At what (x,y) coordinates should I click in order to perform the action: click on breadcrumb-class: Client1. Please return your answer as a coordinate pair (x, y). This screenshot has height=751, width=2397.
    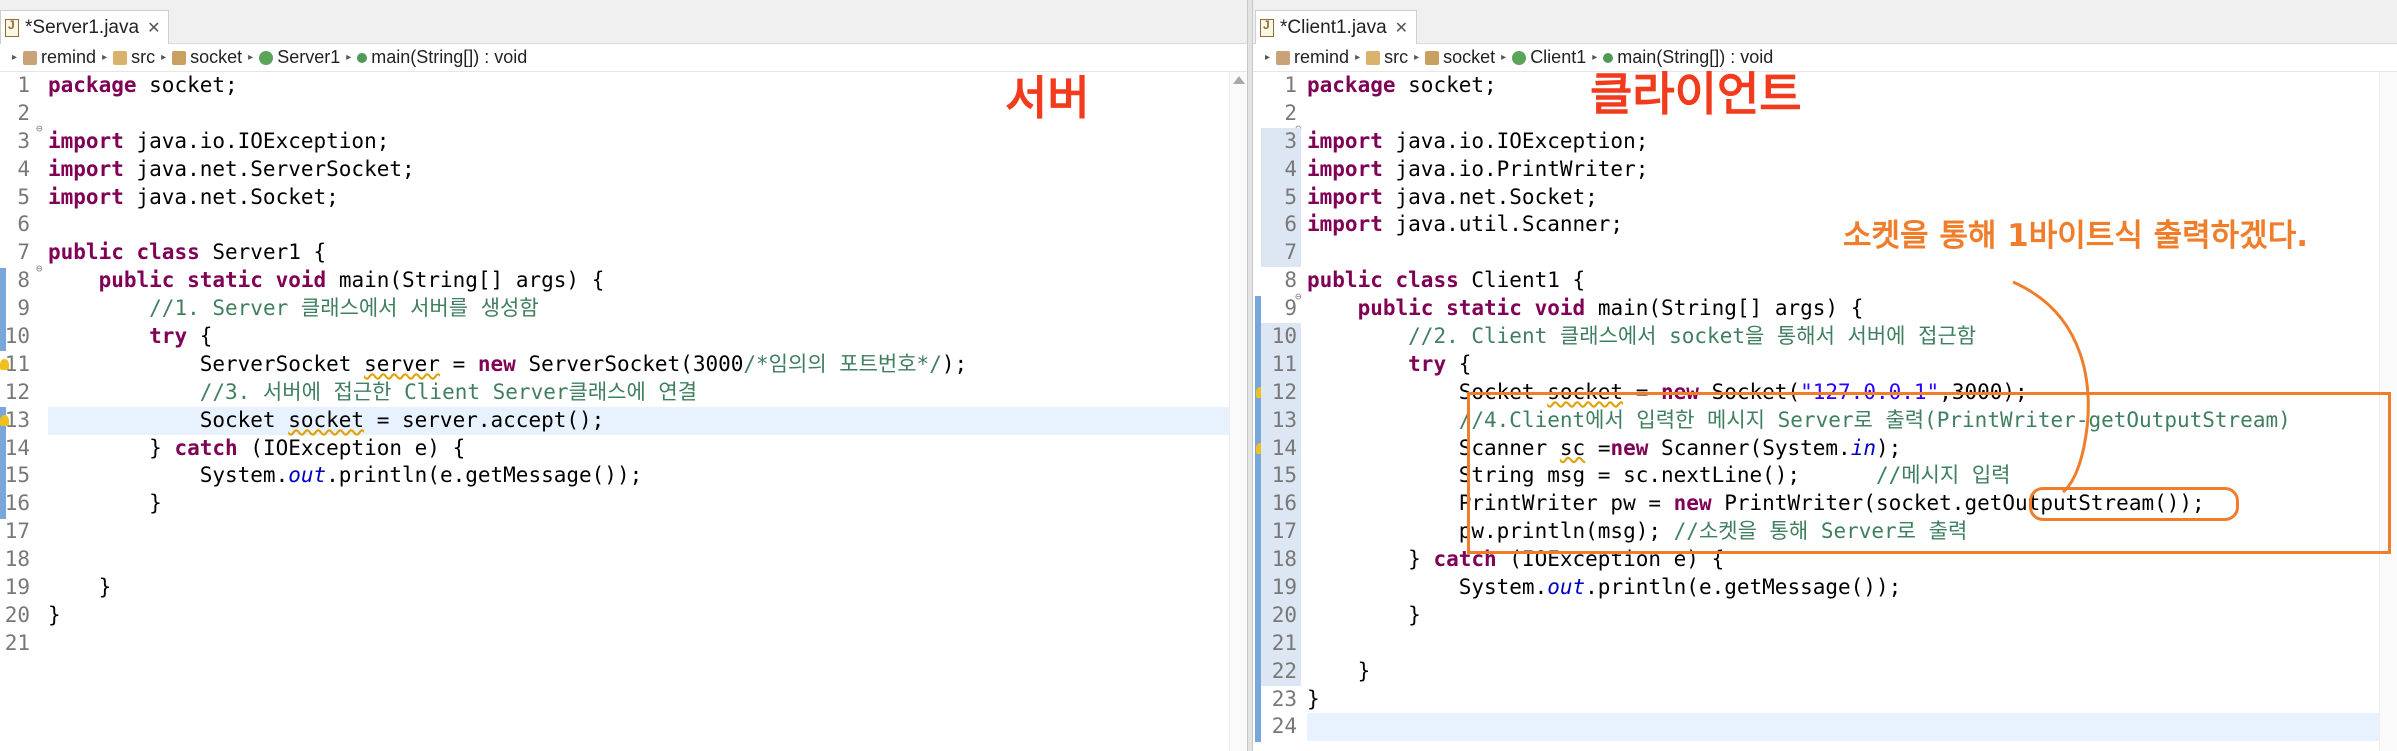
    Looking at the image, I should click on (1549, 57).